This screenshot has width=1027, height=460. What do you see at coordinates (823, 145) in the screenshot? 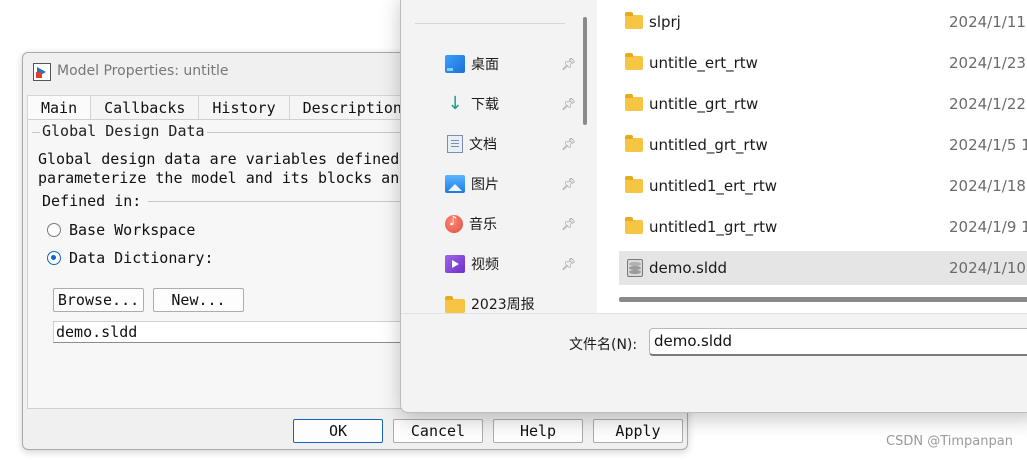
I see `file-row: untitled_grt_rtw 2024/1/5 1` at bounding box center [823, 145].